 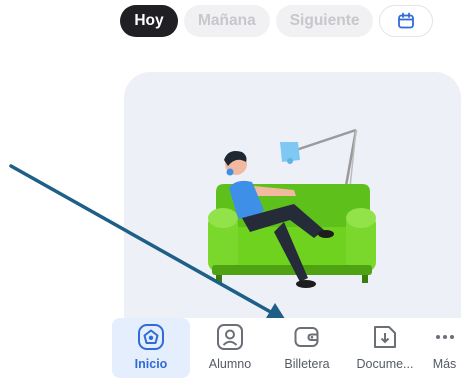 I want to click on calendar-button, so click(x=406, y=21).